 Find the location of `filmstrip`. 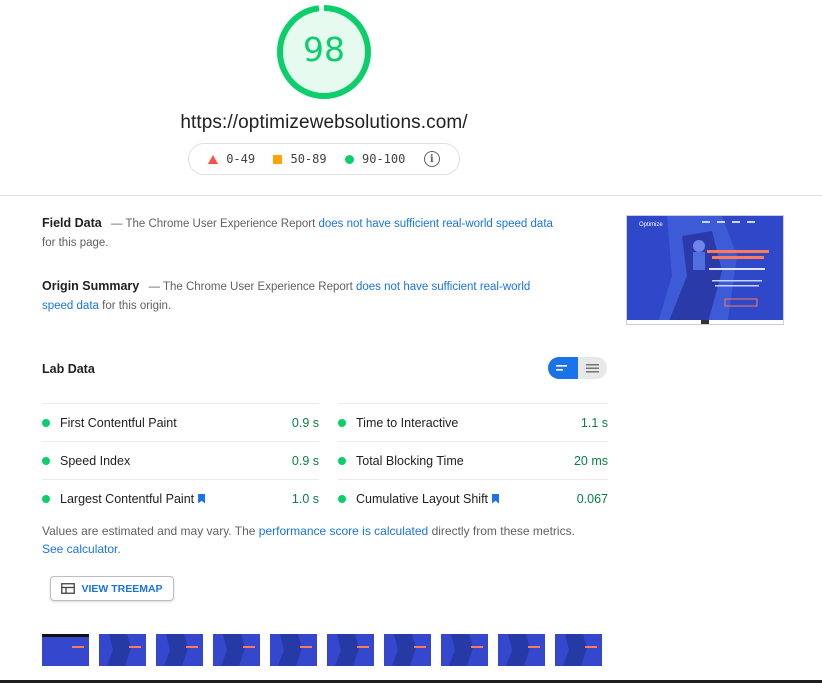

filmstrip is located at coordinates (327, 650).